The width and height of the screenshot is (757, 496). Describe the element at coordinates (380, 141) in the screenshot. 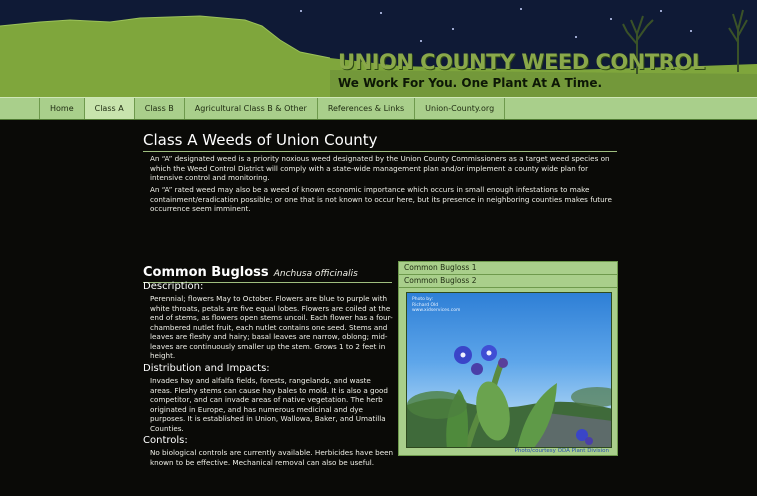

I see `page-title: Class A Weeds of Union County` at that location.